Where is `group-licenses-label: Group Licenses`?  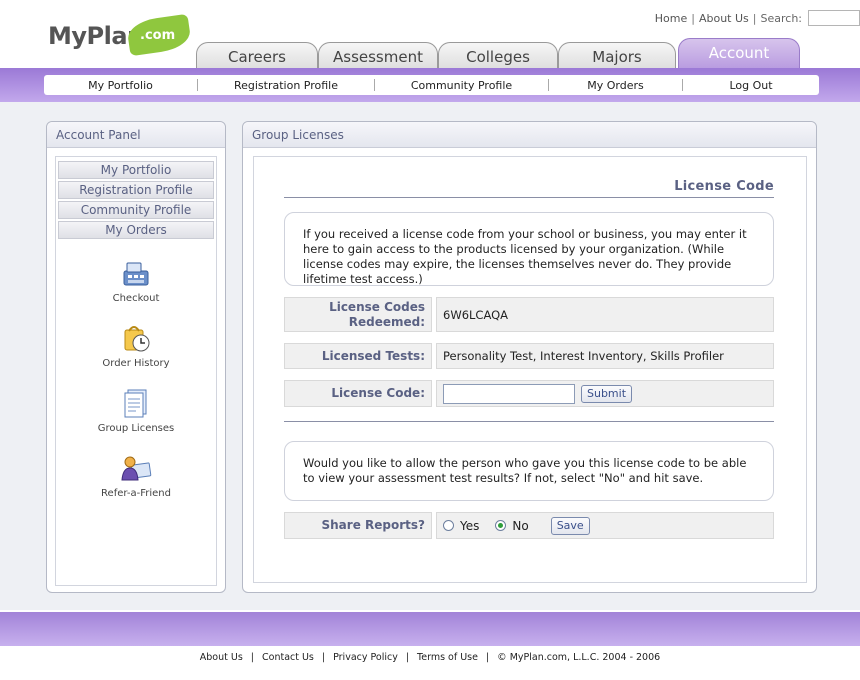 group-licenses-label: Group Licenses is located at coordinates (136, 428).